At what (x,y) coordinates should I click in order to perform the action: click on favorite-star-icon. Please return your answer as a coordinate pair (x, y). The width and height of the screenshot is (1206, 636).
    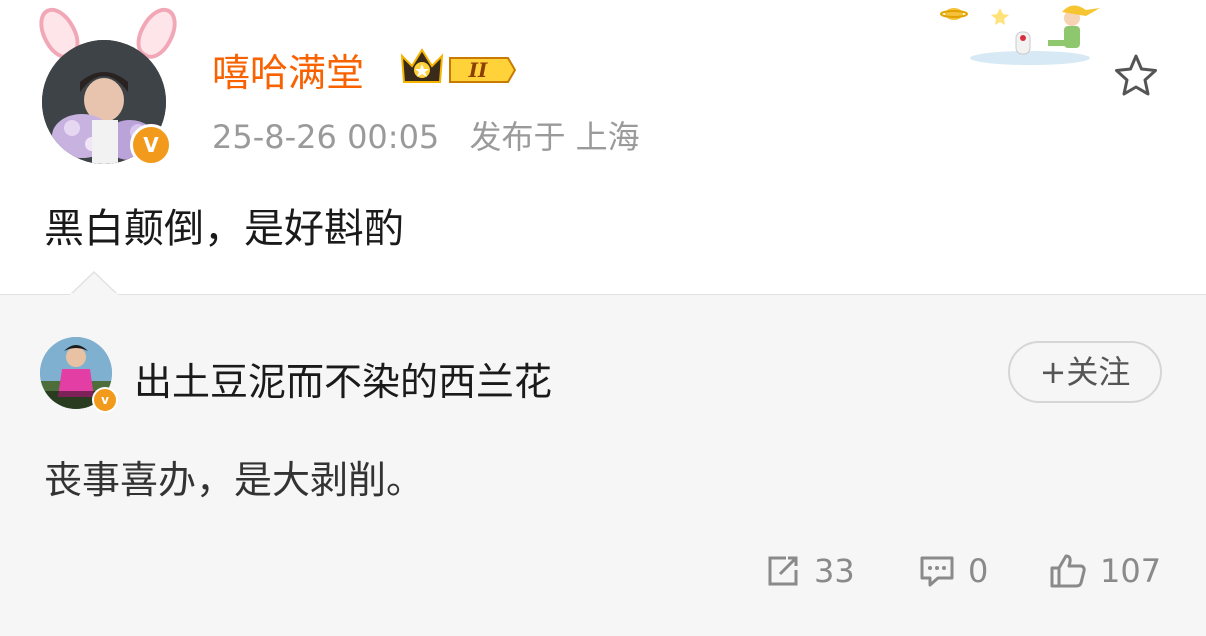
    Looking at the image, I should click on (1136, 76).